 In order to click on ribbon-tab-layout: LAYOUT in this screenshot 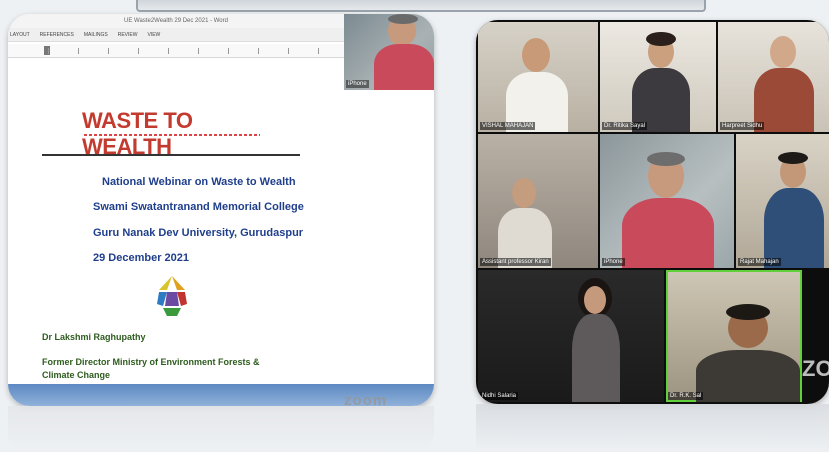, I will do `click(20, 35)`.